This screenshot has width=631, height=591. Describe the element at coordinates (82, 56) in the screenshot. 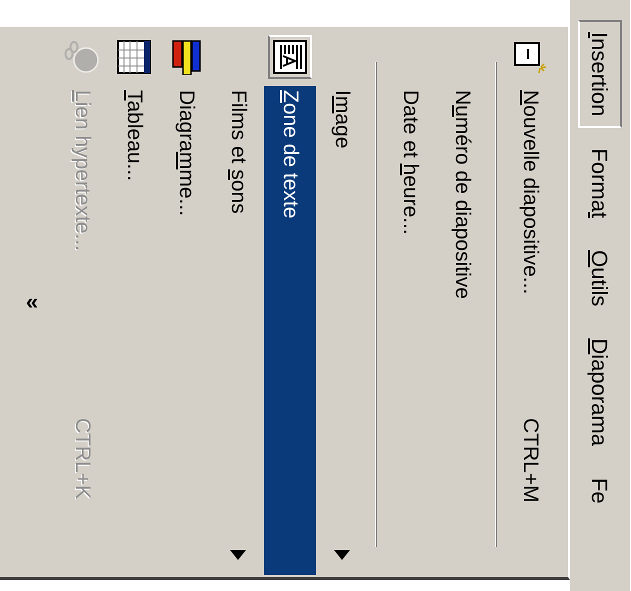

I see `globe-link-icon` at that location.